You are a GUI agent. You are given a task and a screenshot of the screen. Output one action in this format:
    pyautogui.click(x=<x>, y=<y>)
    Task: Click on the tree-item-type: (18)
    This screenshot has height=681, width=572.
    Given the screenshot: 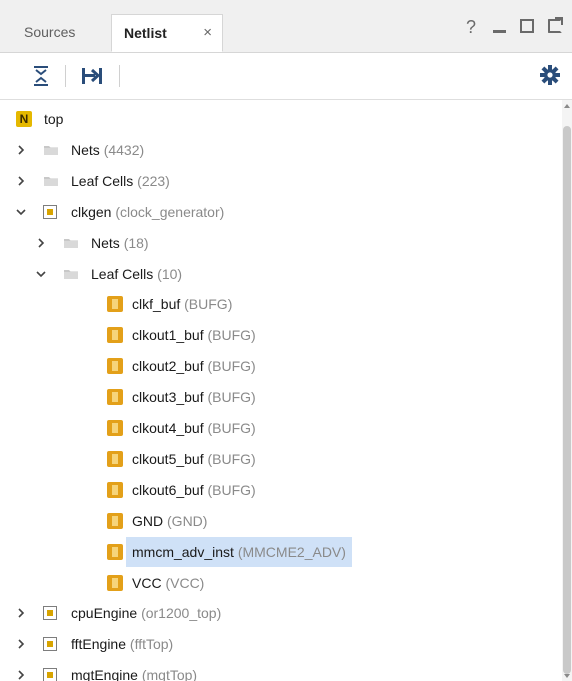 What is the action you would take?
    pyautogui.click(x=136, y=242)
    